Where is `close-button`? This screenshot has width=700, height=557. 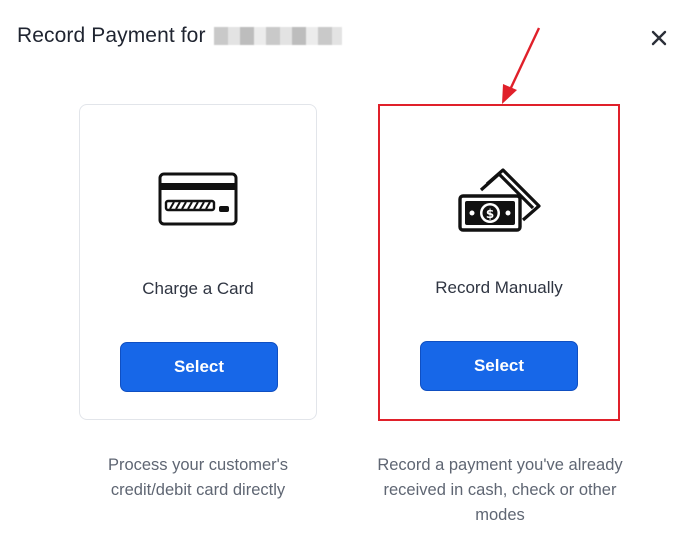 close-button is located at coordinates (659, 38).